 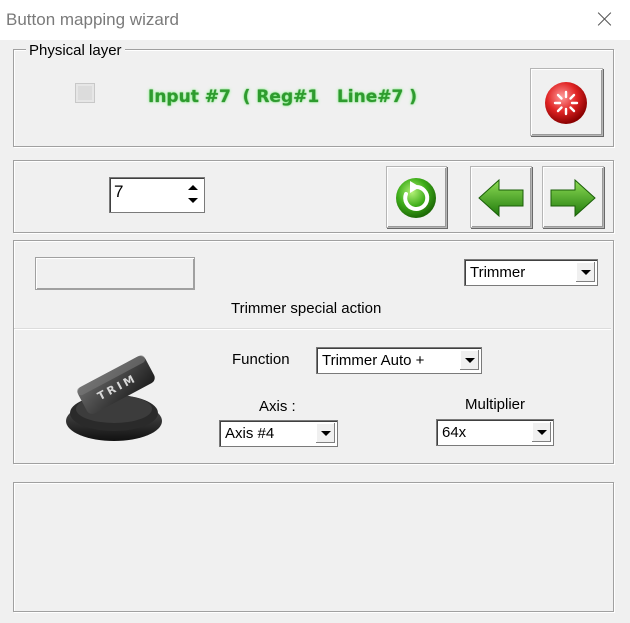 I want to click on green-refresh-icon, so click(x=416, y=198).